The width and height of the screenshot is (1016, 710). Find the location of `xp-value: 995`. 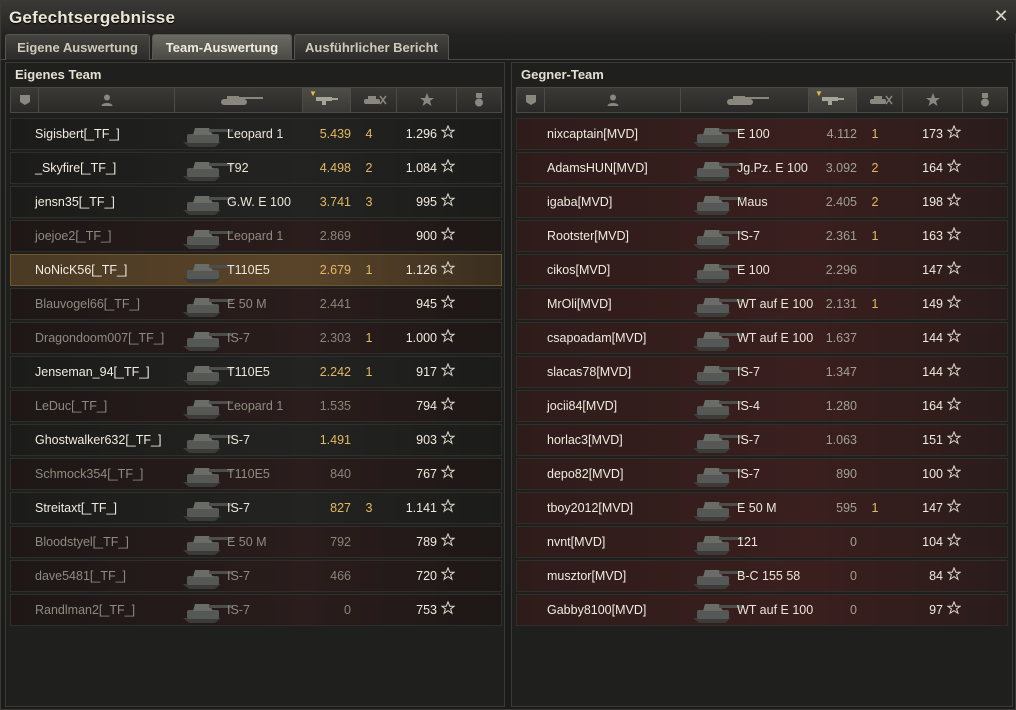

xp-value: 995 is located at coordinates (426, 202).